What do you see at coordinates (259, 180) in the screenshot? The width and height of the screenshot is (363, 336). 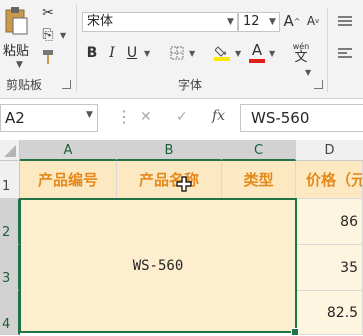 I see `header-cell-type: 类型` at bounding box center [259, 180].